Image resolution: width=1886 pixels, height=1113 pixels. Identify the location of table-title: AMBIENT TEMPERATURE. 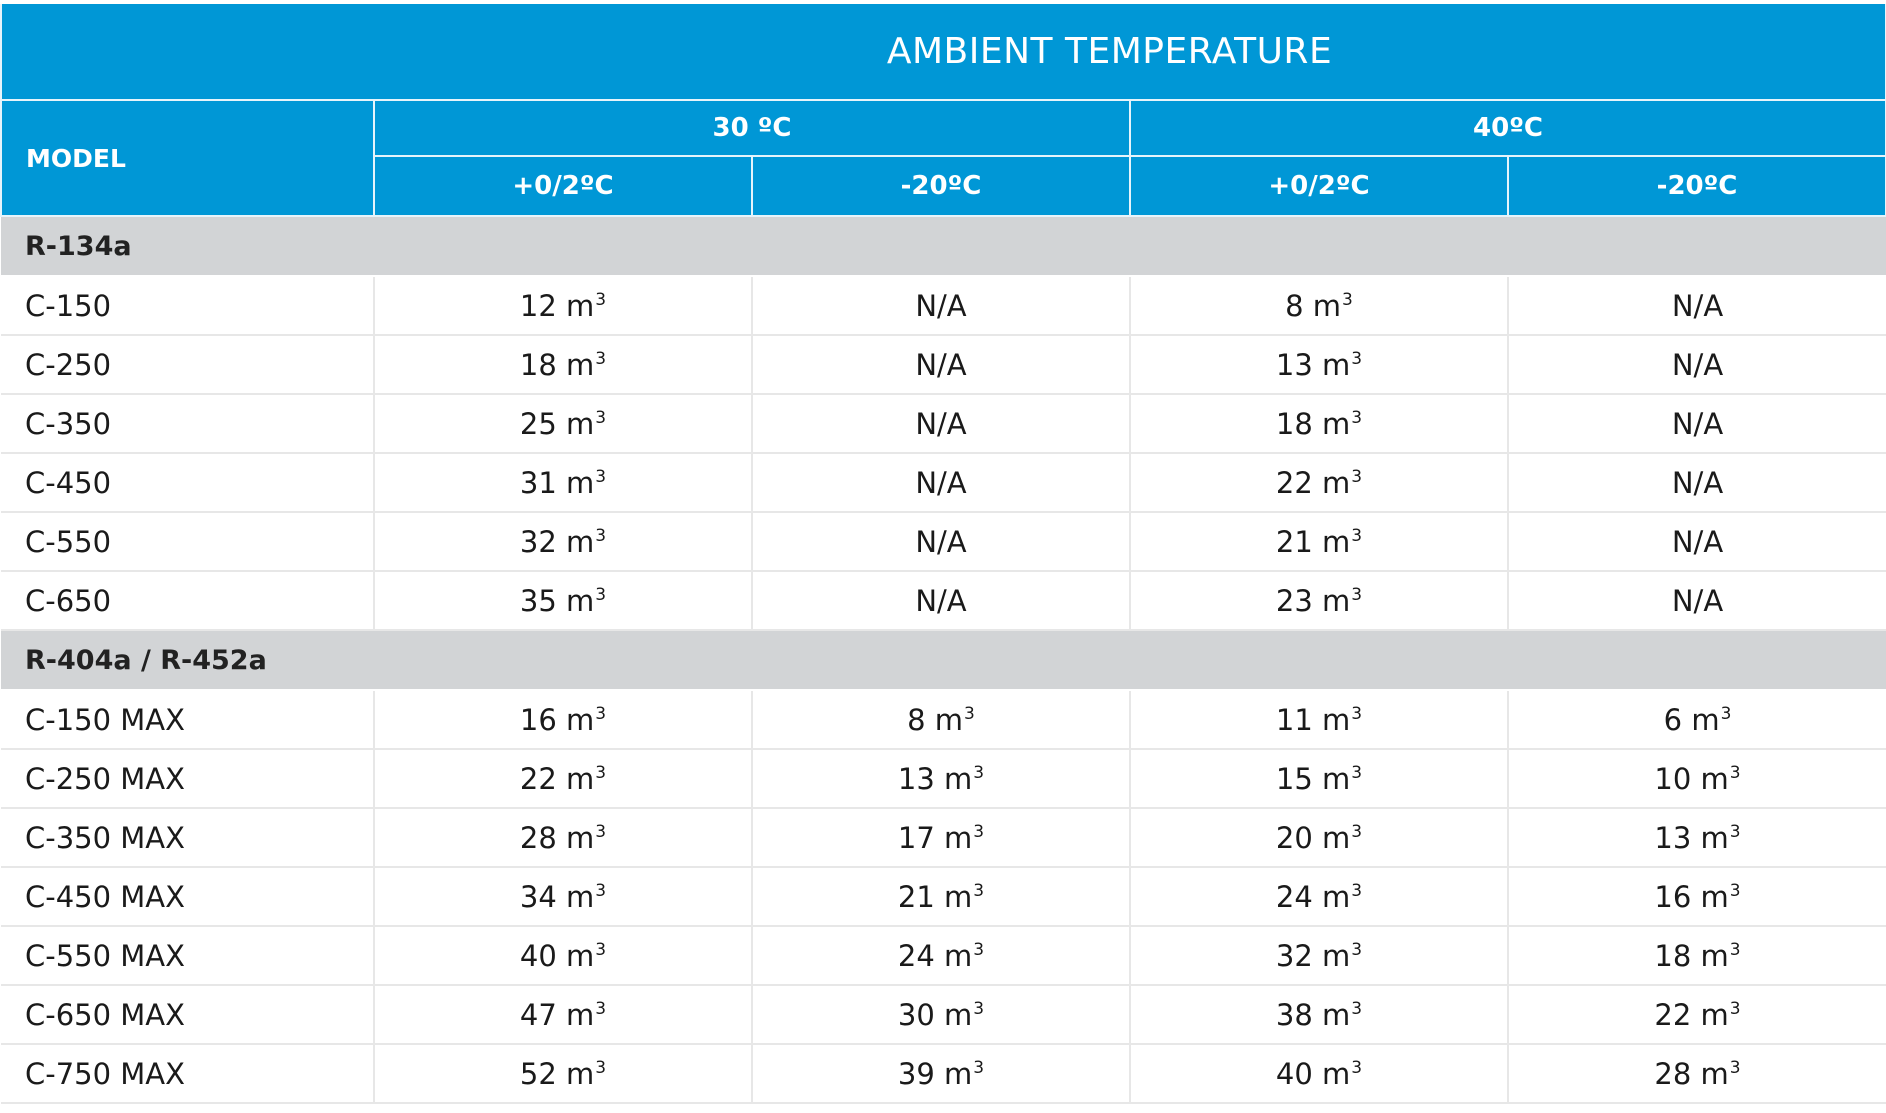
(1130, 52).